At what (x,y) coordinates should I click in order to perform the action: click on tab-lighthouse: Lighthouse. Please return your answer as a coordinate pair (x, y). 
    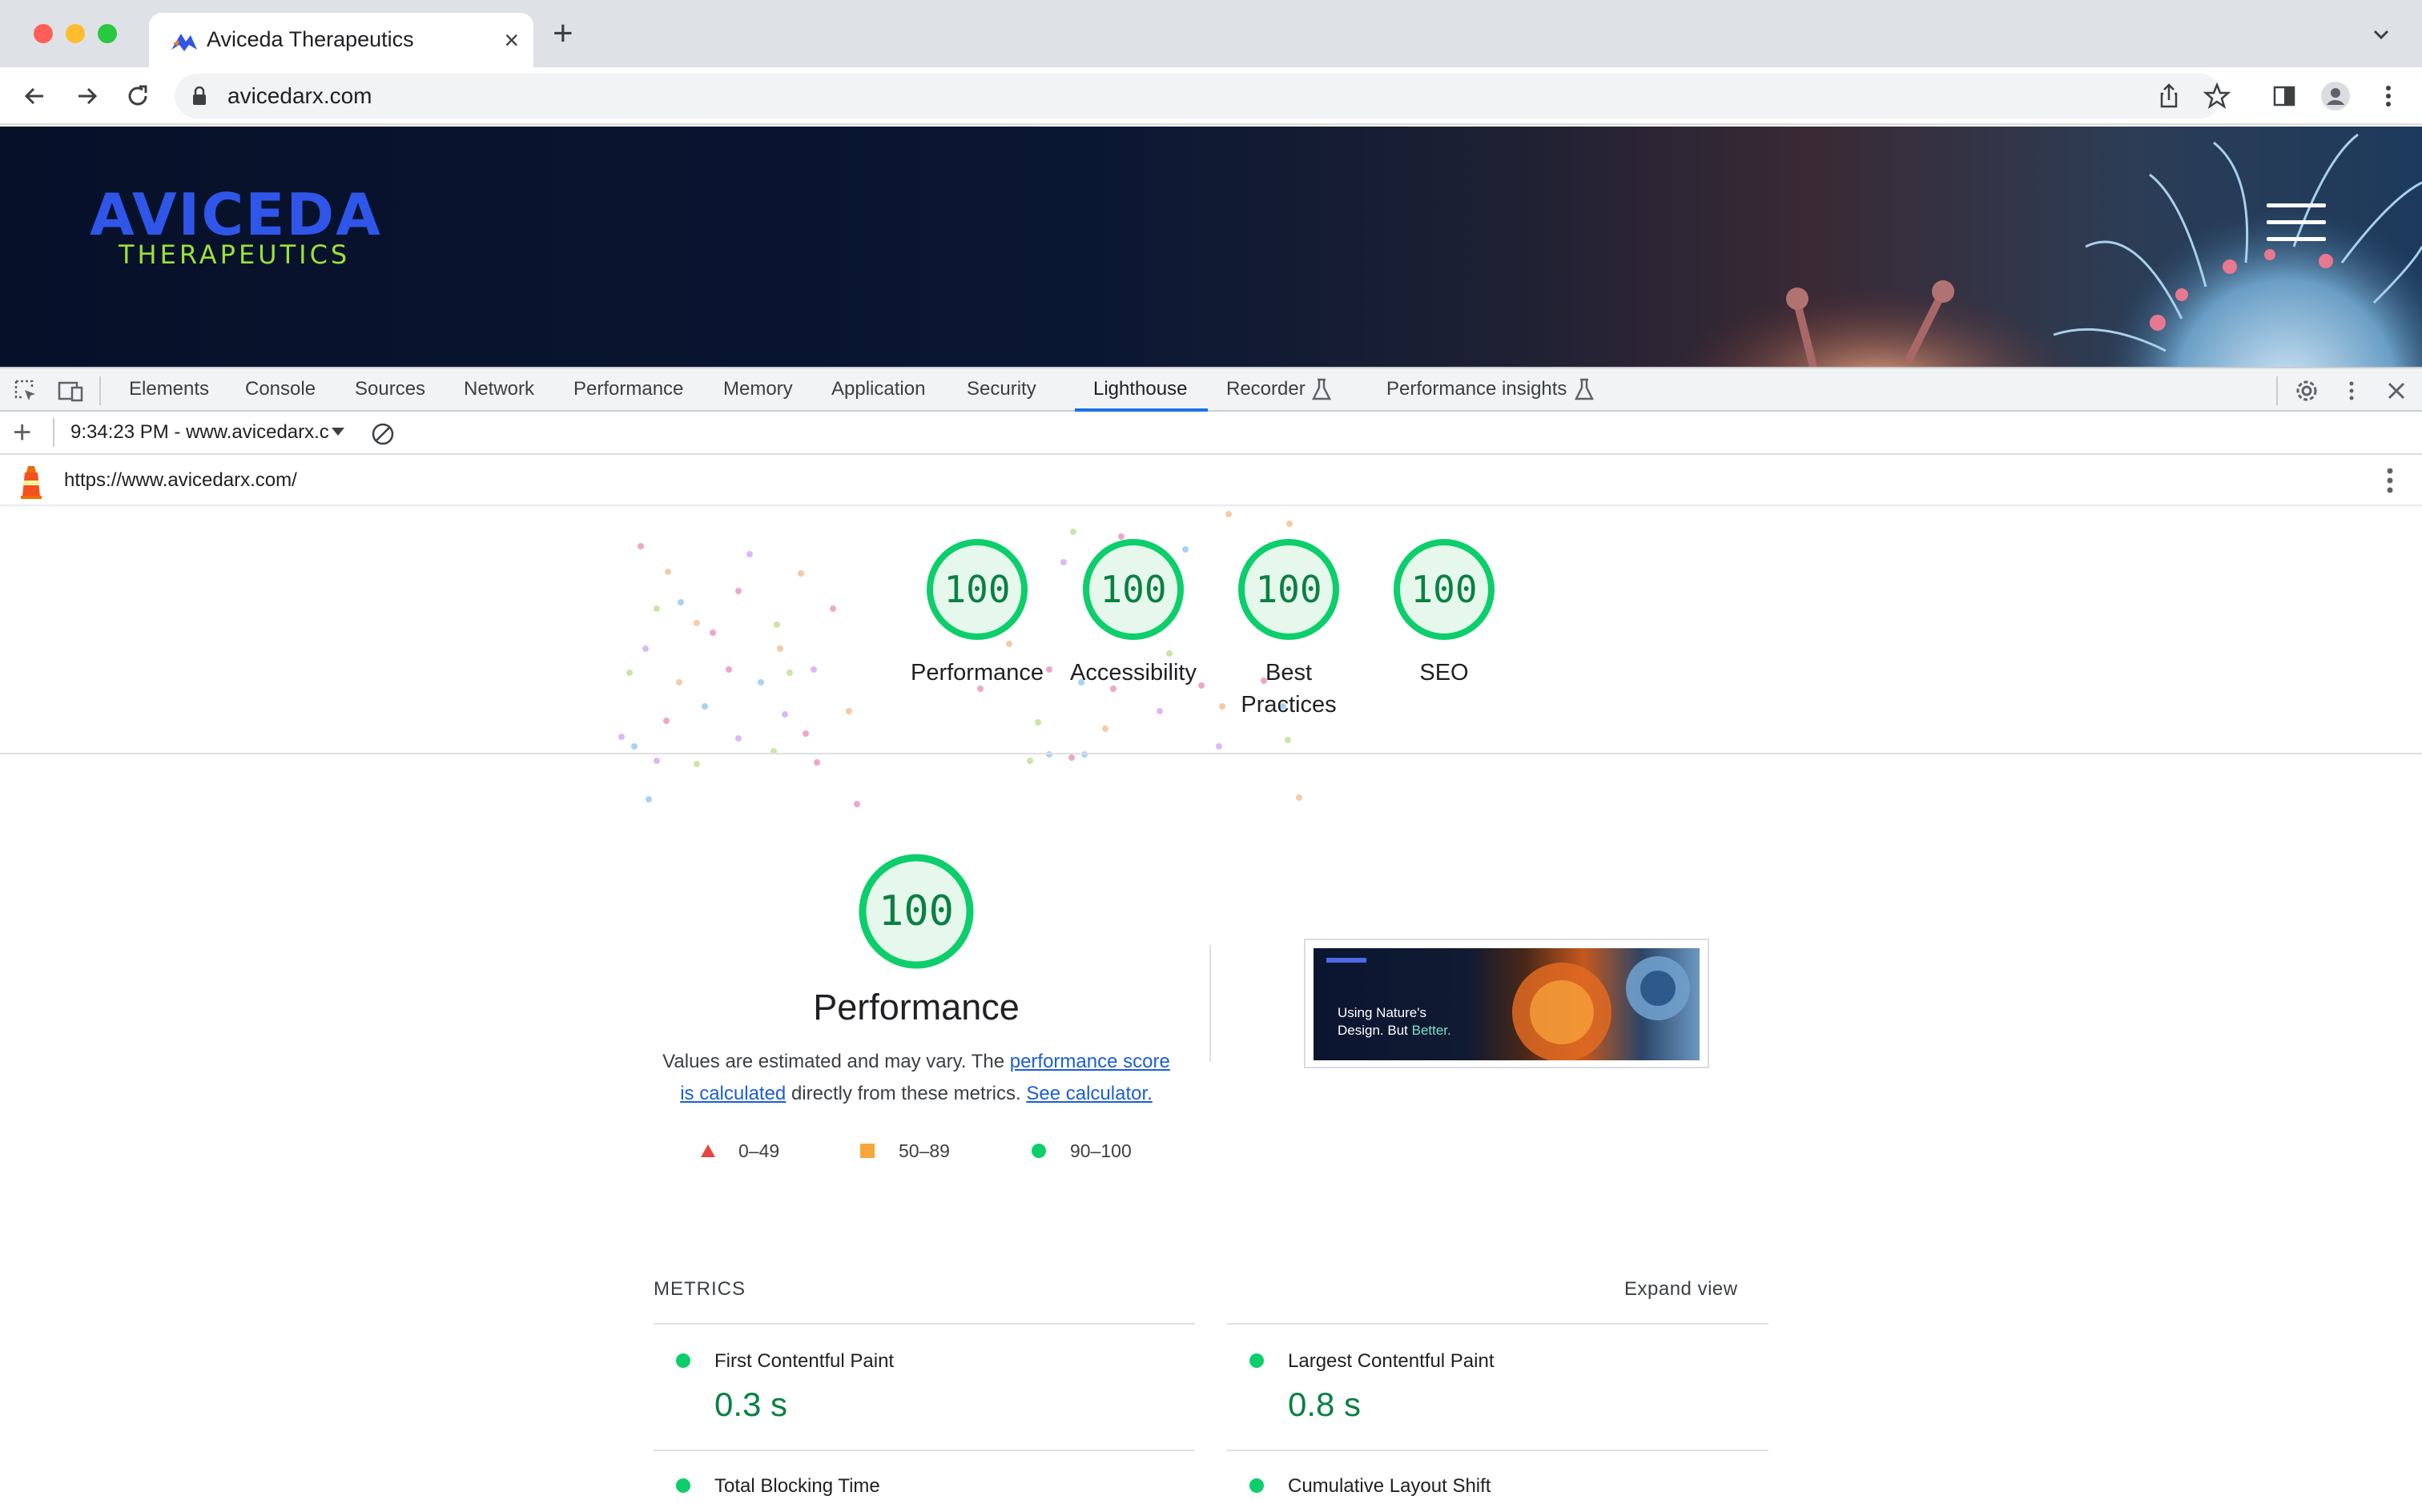
    Looking at the image, I should click on (1140, 389).